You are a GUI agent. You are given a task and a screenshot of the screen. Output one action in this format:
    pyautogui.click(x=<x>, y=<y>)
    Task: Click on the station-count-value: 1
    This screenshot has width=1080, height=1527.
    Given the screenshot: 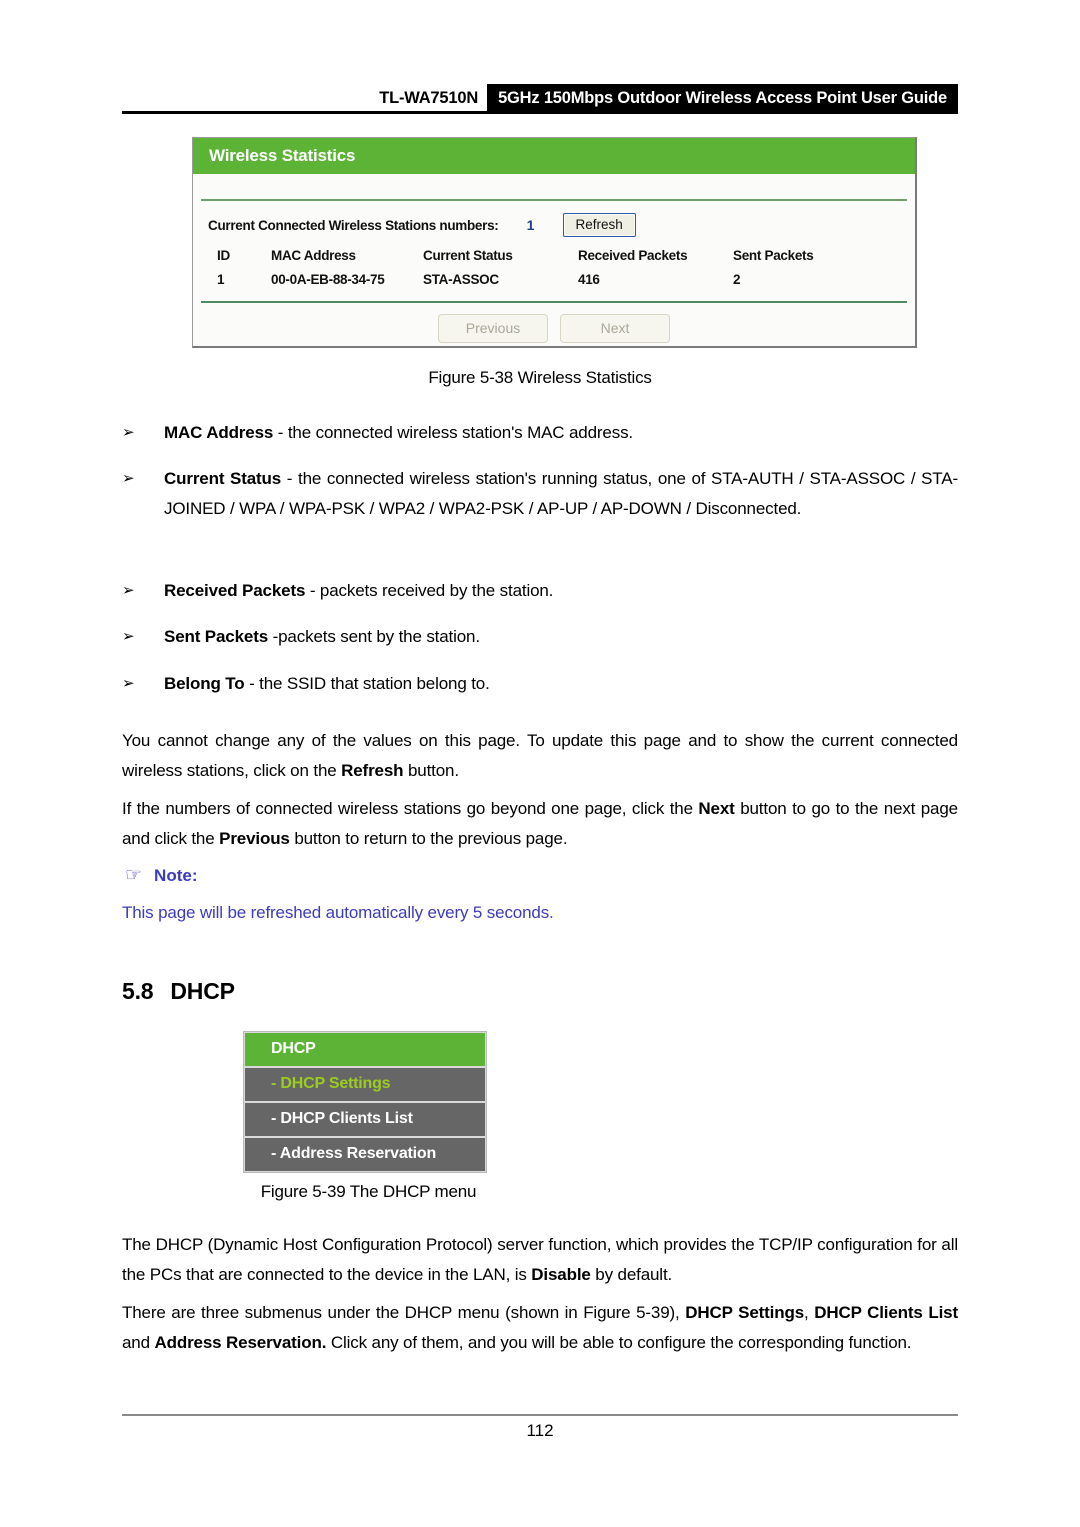 What is the action you would take?
    pyautogui.click(x=530, y=225)
    